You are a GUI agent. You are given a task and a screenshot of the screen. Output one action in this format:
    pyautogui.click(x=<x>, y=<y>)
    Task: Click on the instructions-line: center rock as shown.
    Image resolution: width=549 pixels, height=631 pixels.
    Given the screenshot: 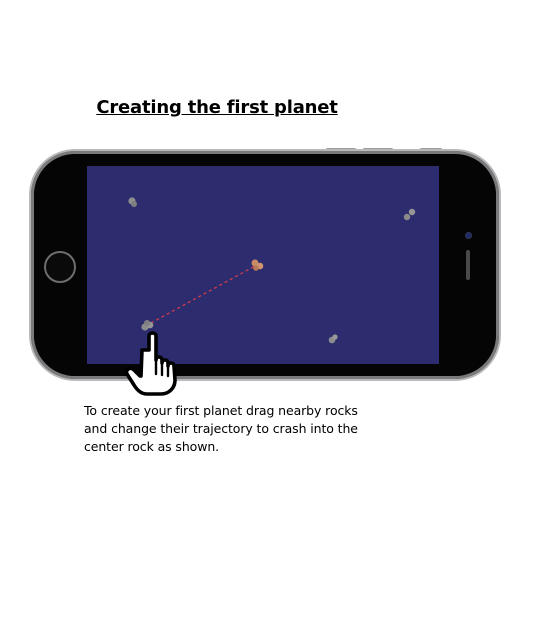 What is the action you would take?
    pyautogui.click(x=152, y=446)
    